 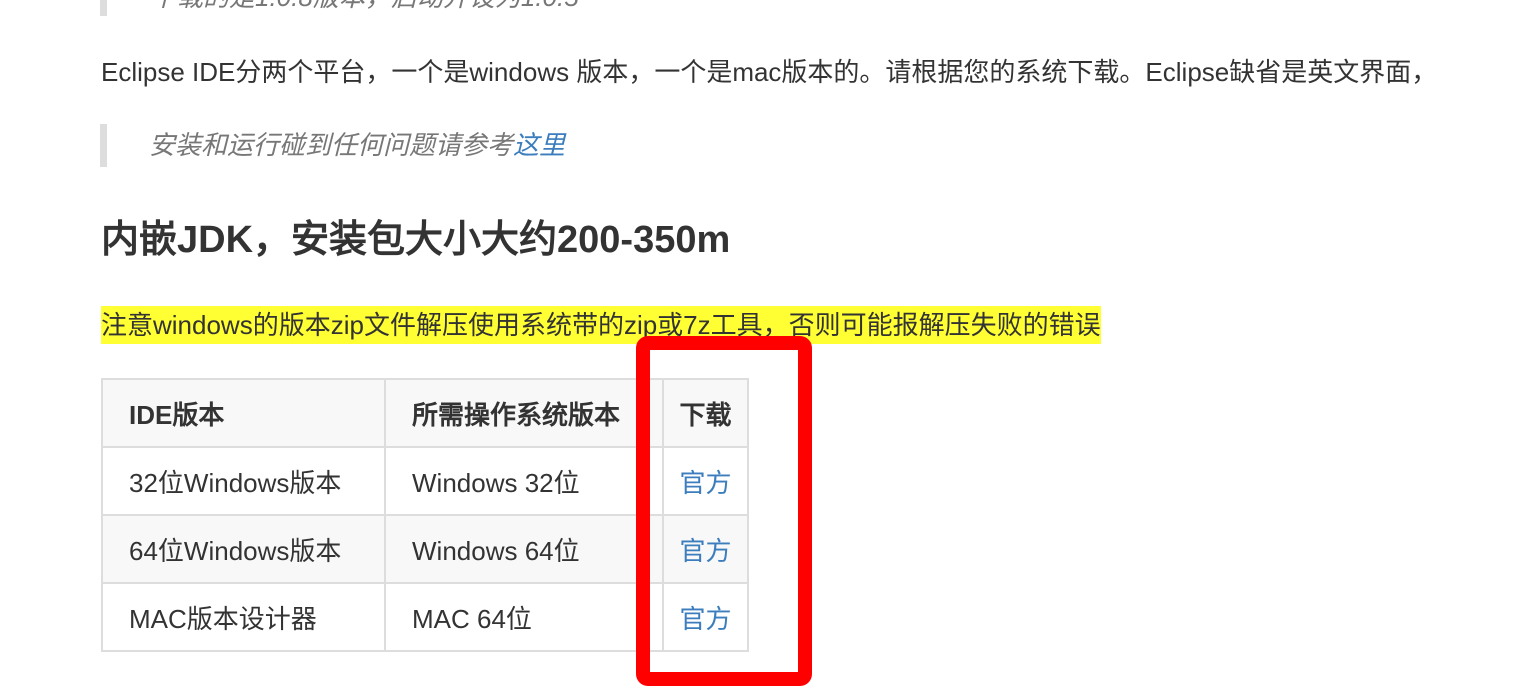 What do you see at coordinates (243, 413) in the screenshot?
I see `header-ide-version: IDE版本` at bounding box center [243, 413].